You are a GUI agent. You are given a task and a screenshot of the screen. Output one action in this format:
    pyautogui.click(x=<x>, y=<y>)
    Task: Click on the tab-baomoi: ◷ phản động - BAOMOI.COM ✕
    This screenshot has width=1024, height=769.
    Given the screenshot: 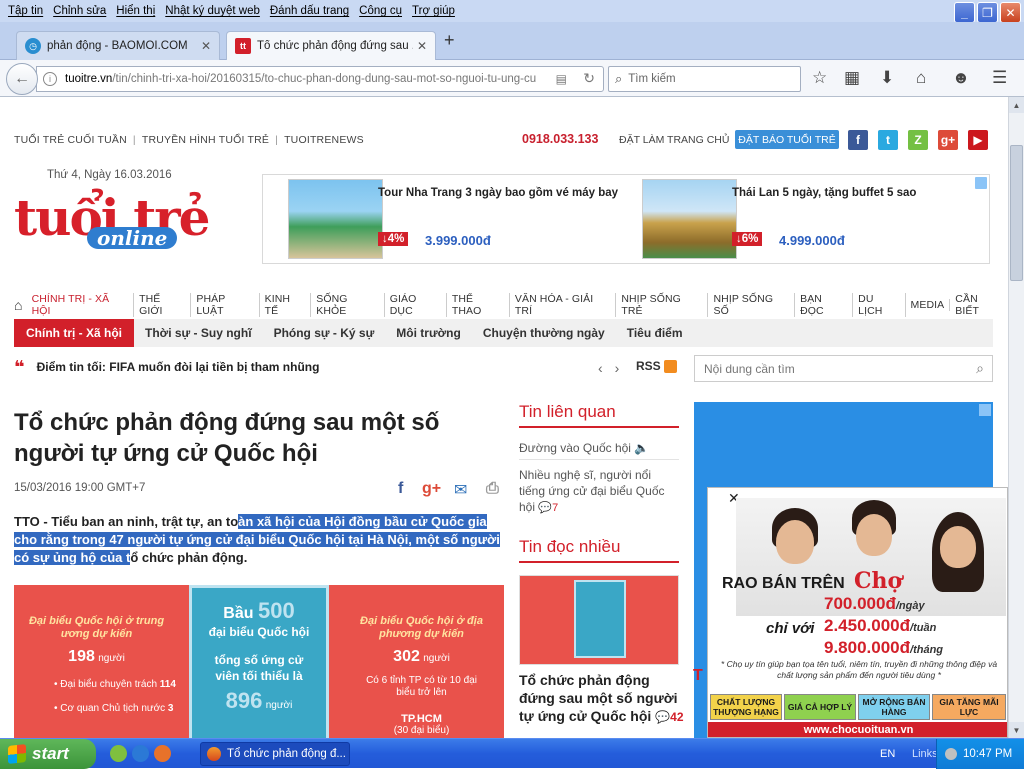 What is the action you would take?
    pyautogui.click(x=118, y=45)
    